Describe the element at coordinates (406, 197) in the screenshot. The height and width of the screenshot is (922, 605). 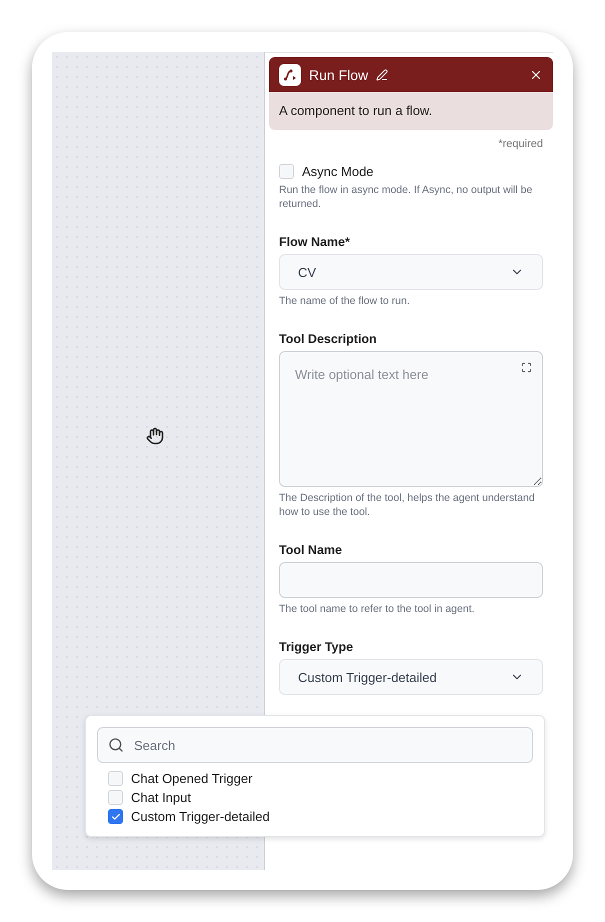
I see `field-hint: Run the flow in async mode. If Async, no output will be returned.` at that location.